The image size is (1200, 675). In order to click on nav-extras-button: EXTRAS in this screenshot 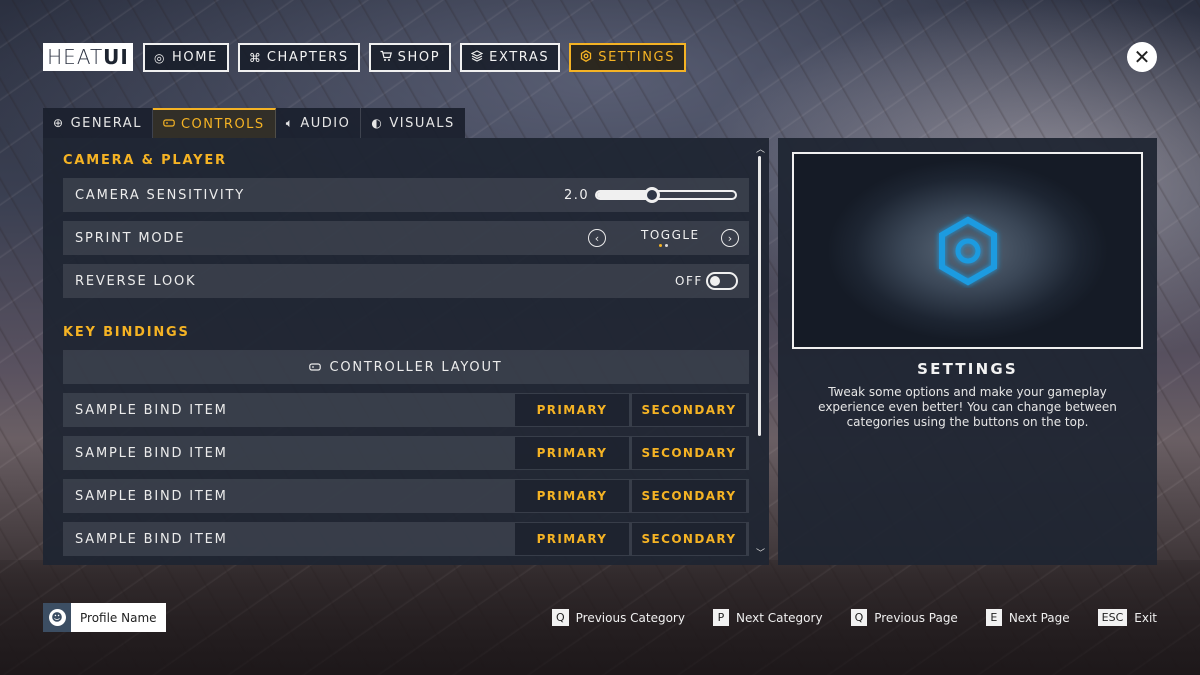, I will do `click(510, 57)`.